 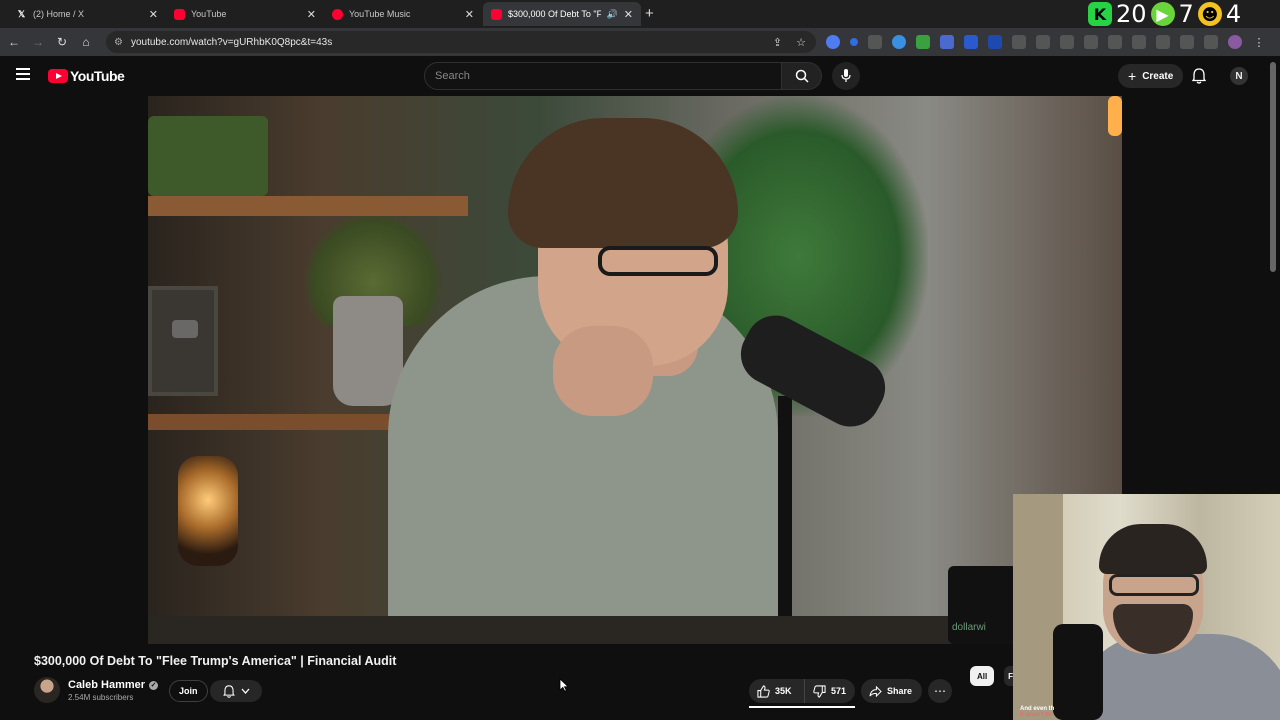 I want to click on like-ratio-bar, so click(x=802, y=707).